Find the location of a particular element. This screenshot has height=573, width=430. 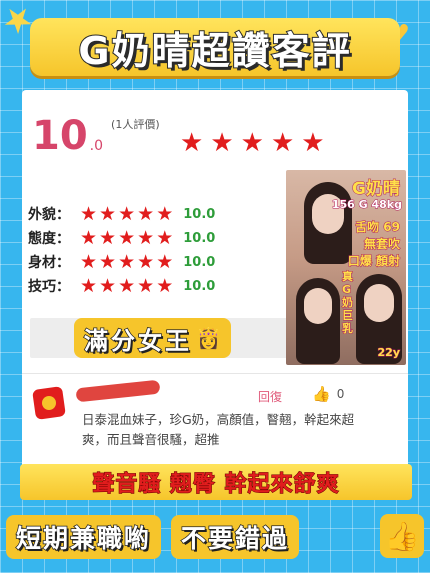

criteria-row-skill: 技巧： ★ ★ ★ ★ ★ 10.0 is located at coordinates (121, 286).